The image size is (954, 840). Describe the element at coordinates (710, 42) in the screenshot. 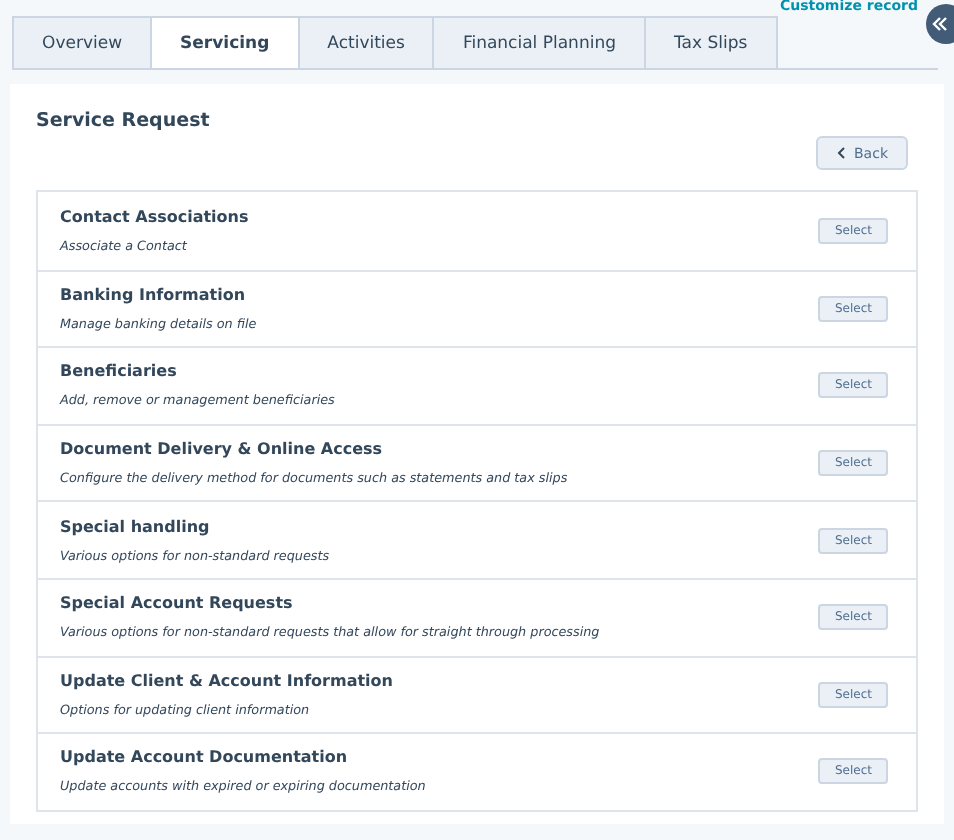

I see `tab: Tax Slips` at that location.